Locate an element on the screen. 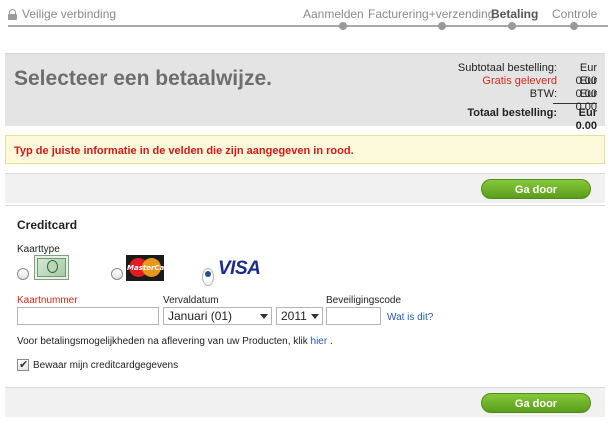 This screenshot has width=616, height=428. payment-info-link: hier is located at coordinates (319, 341).